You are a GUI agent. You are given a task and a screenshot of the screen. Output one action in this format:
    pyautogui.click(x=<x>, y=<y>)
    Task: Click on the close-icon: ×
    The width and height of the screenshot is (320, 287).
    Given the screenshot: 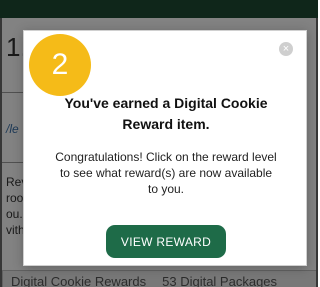 What is the action you would take?
    pyautogui.click(x=286, y=49)
    